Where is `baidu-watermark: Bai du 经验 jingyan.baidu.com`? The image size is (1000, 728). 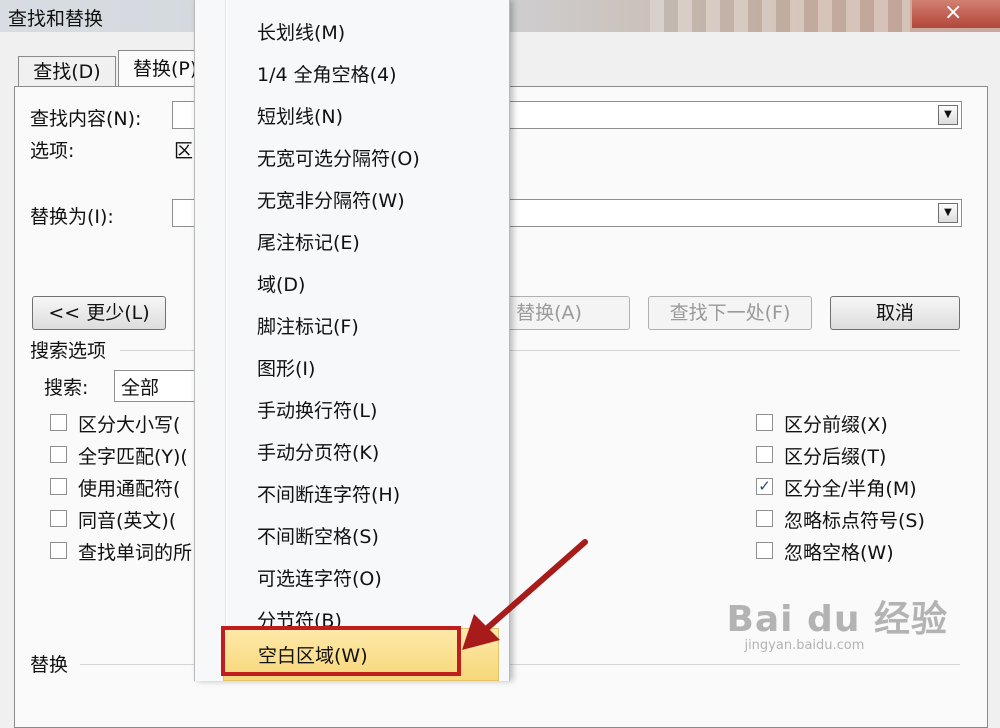
baidu-watermark: Bai du 经验 jingyan.baidu.com is located at coordinates (837, 621).